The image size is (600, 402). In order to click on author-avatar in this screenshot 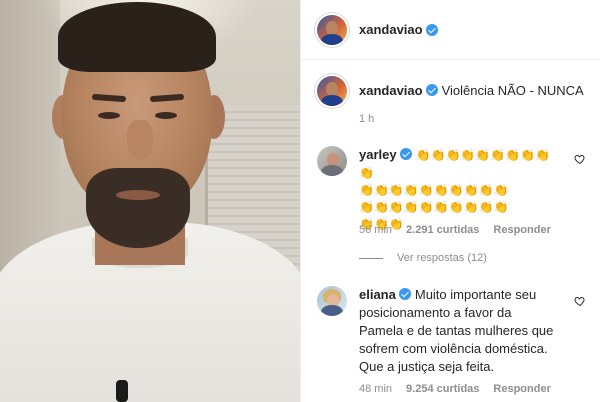, I will do `click(332, 29)`.